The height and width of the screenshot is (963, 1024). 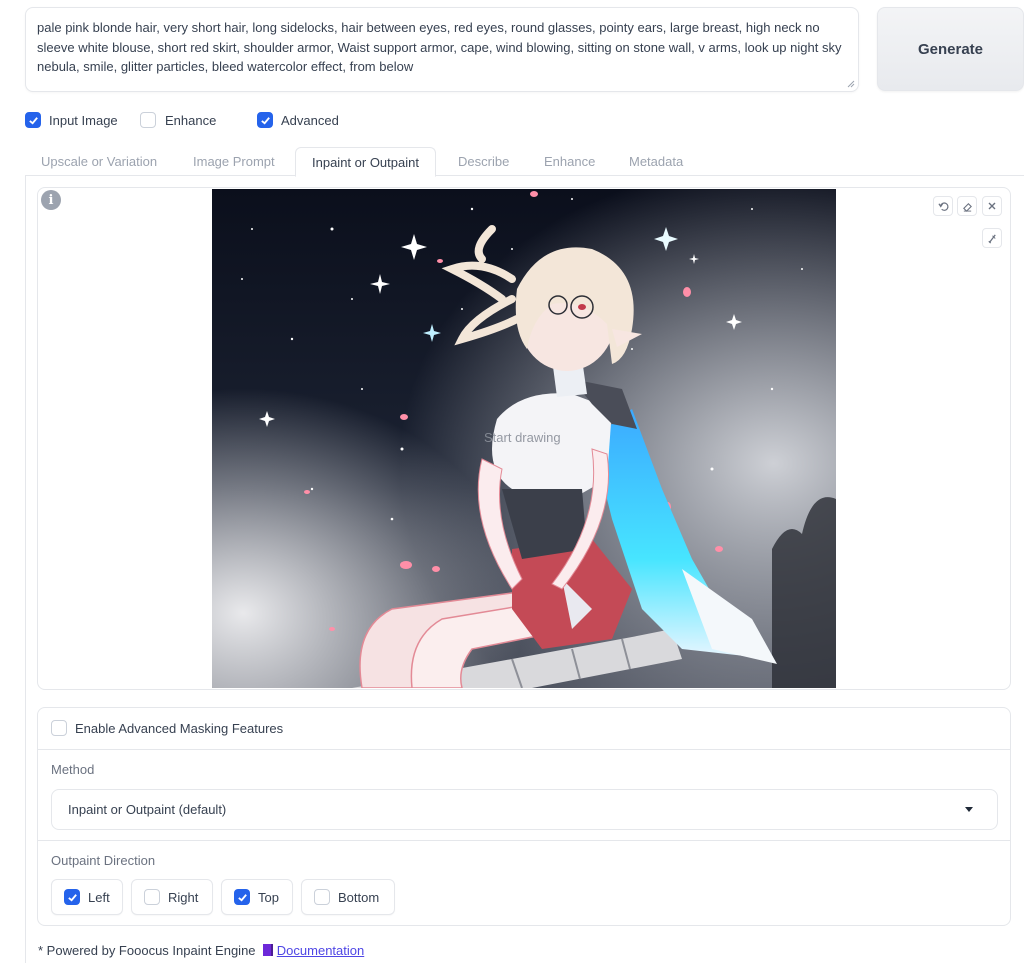 I want to click on tab-metadata: Metadata, so click(x=656, y=161).